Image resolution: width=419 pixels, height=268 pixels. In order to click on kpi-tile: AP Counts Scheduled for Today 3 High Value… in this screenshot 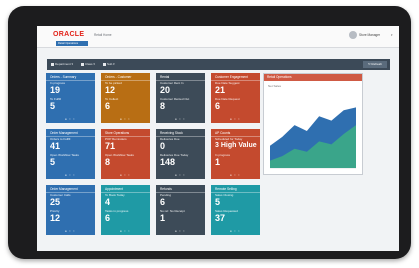, I will do `click(235, 154)`.